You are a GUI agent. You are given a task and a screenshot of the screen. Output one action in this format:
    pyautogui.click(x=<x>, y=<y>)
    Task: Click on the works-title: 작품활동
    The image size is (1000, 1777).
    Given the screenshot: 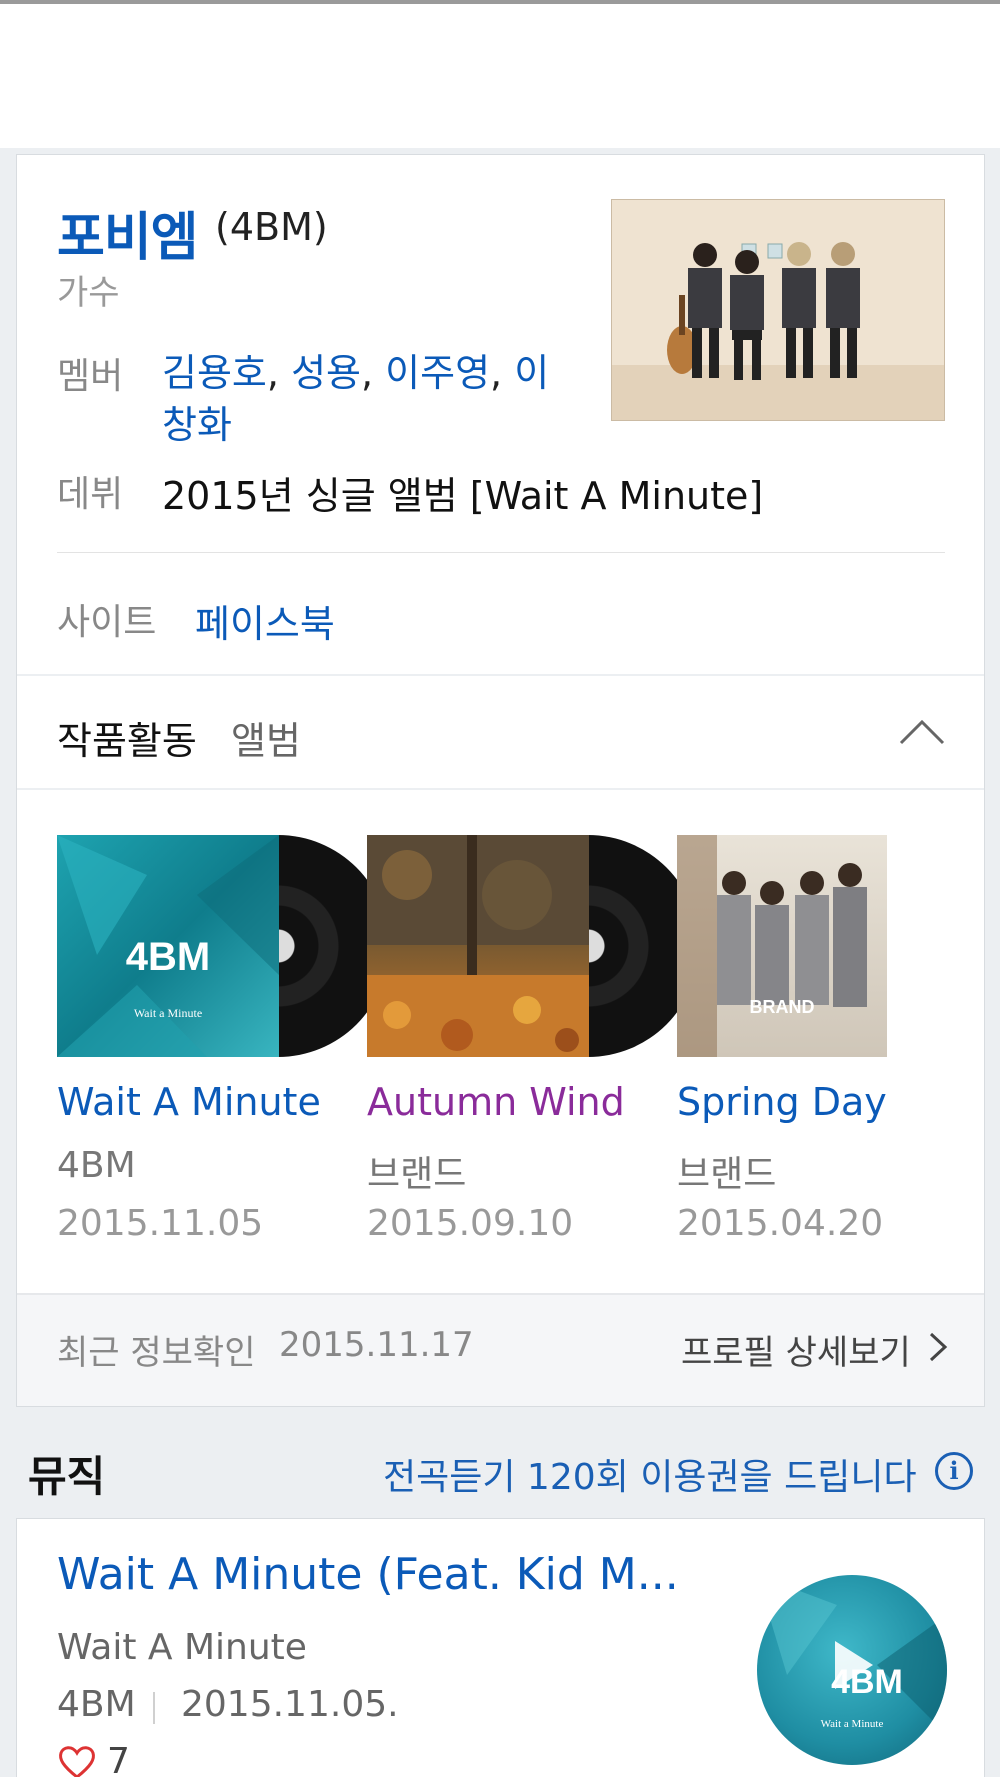 What is the action you would take?
    pyautogui.click(x=127, y=741)
    